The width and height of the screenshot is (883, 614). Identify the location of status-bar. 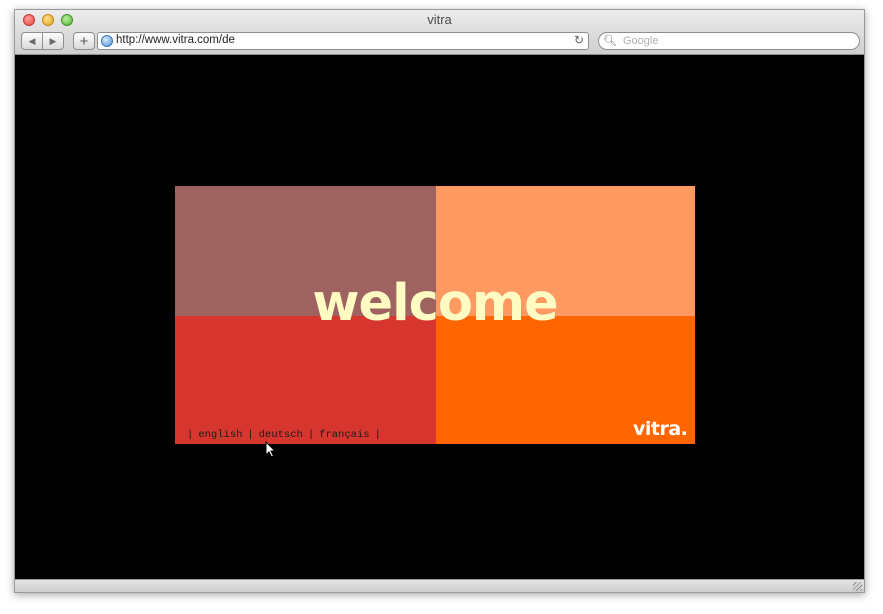
(439, 585).